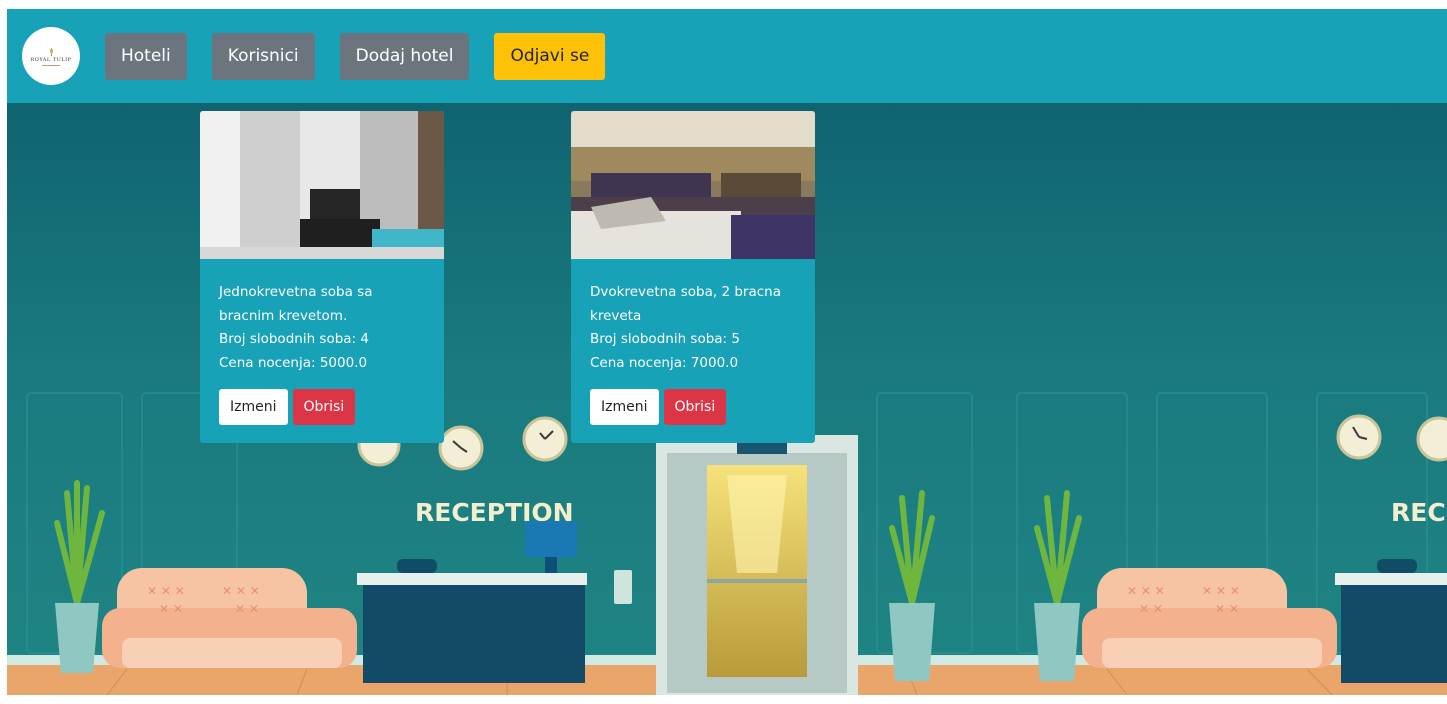 The height and width of the screenshot is (704, 1447). I want to click on brand-logo-rule, so click(51, 65).